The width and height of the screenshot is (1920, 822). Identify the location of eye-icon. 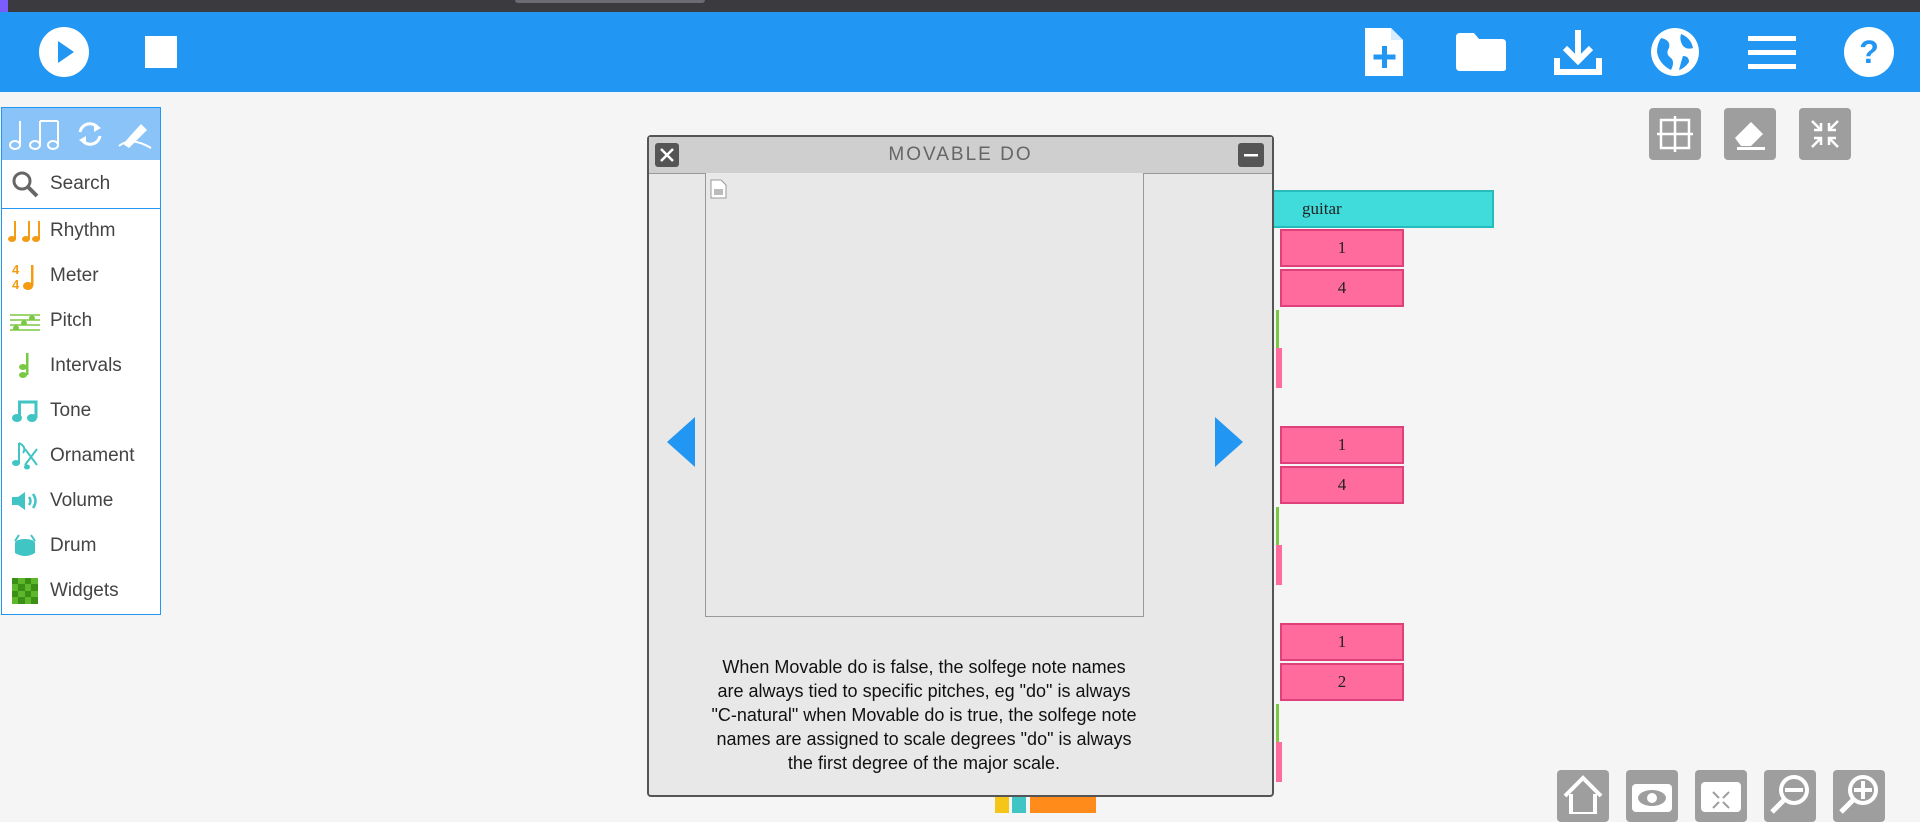
(1652, 798).